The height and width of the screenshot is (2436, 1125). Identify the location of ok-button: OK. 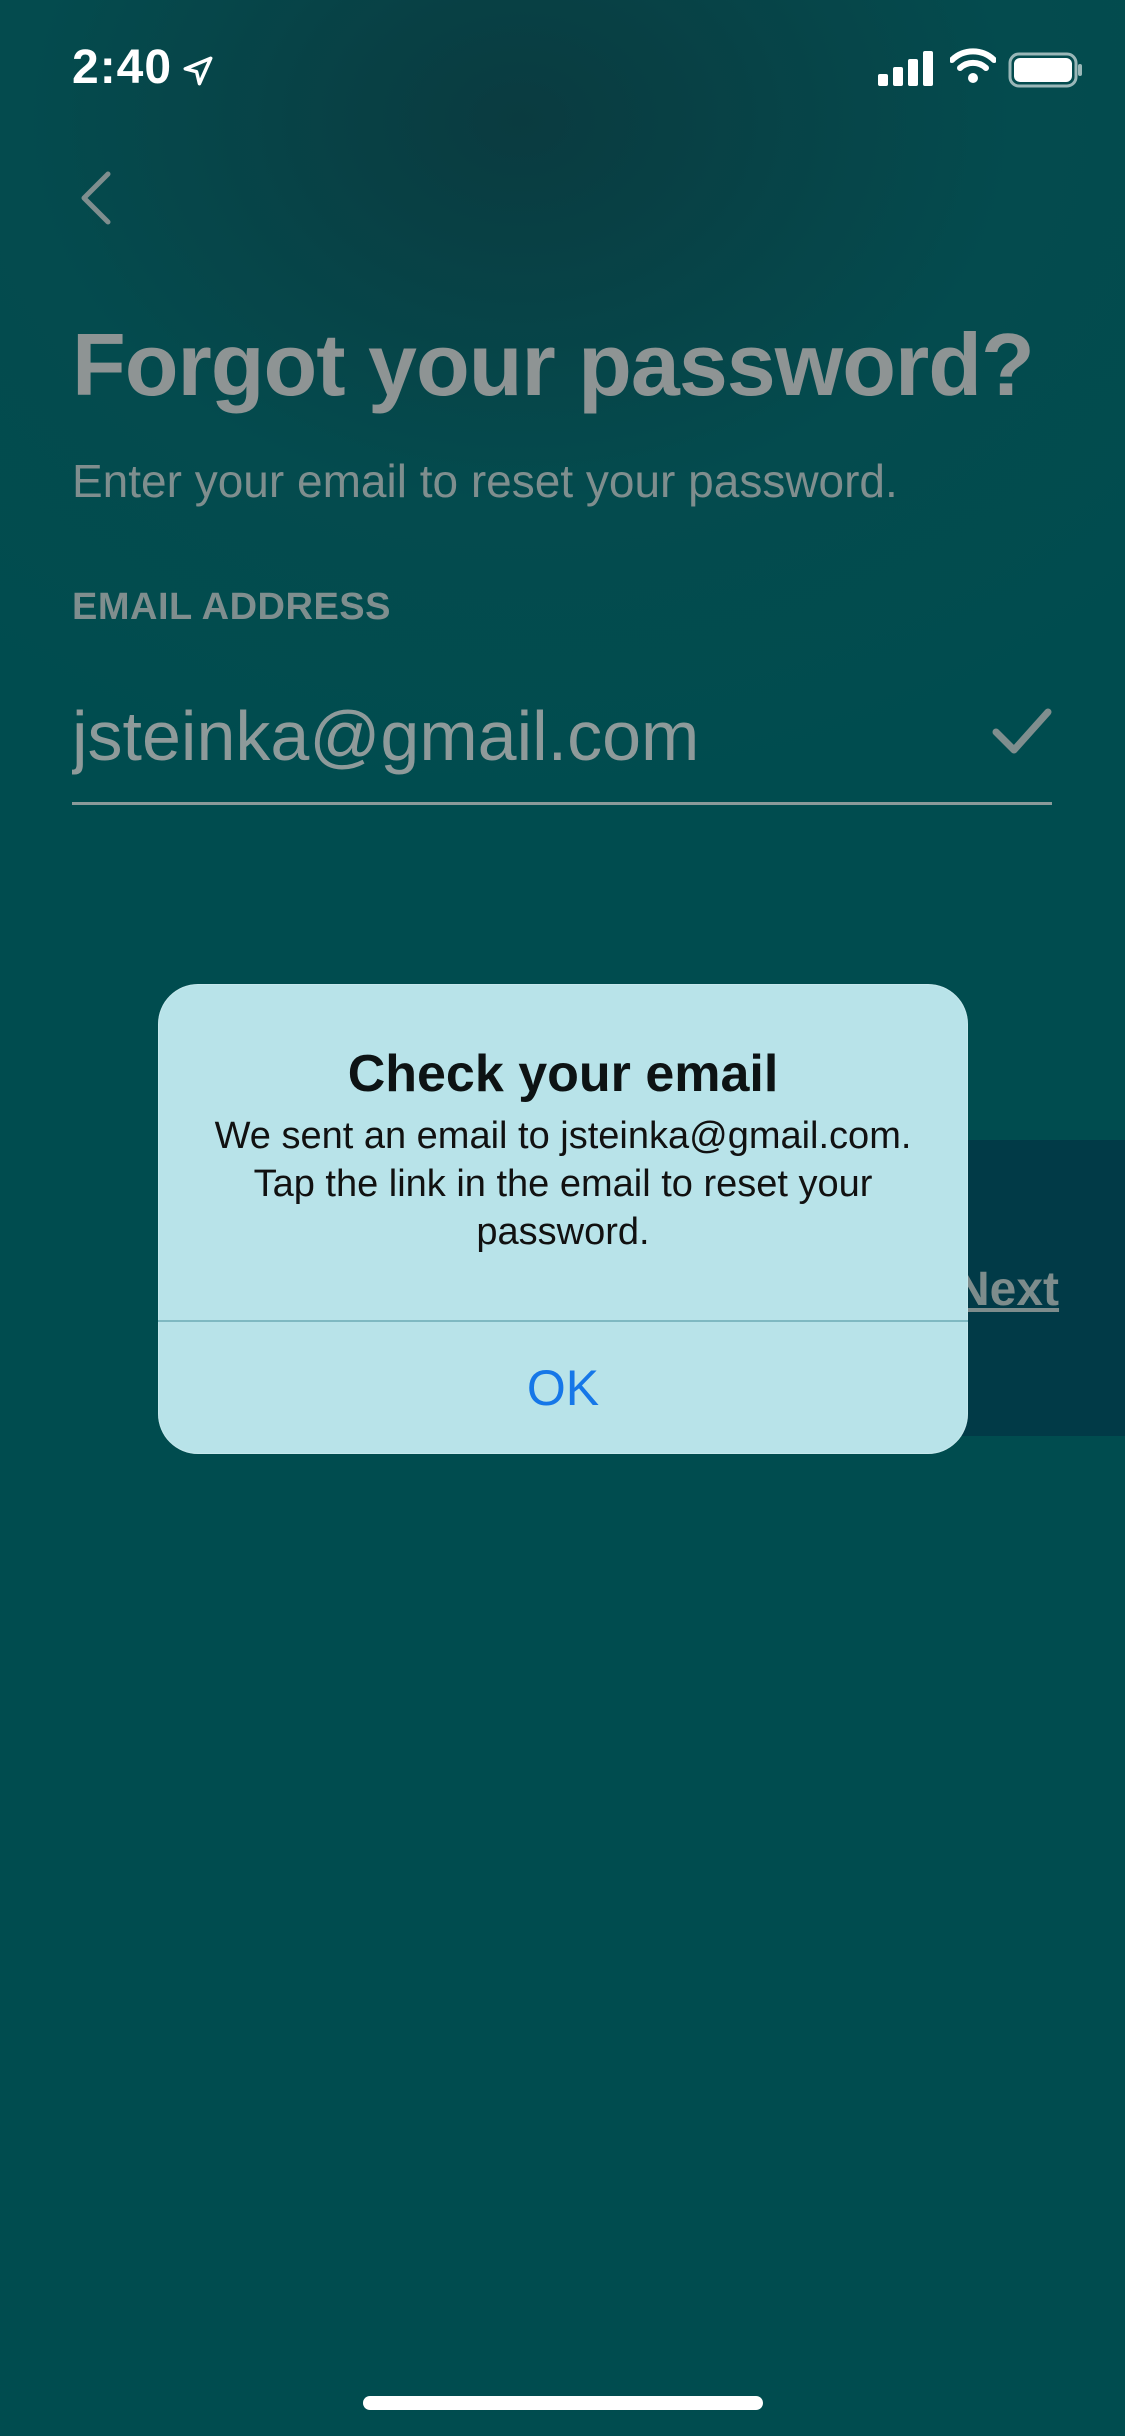
(563, 1388).